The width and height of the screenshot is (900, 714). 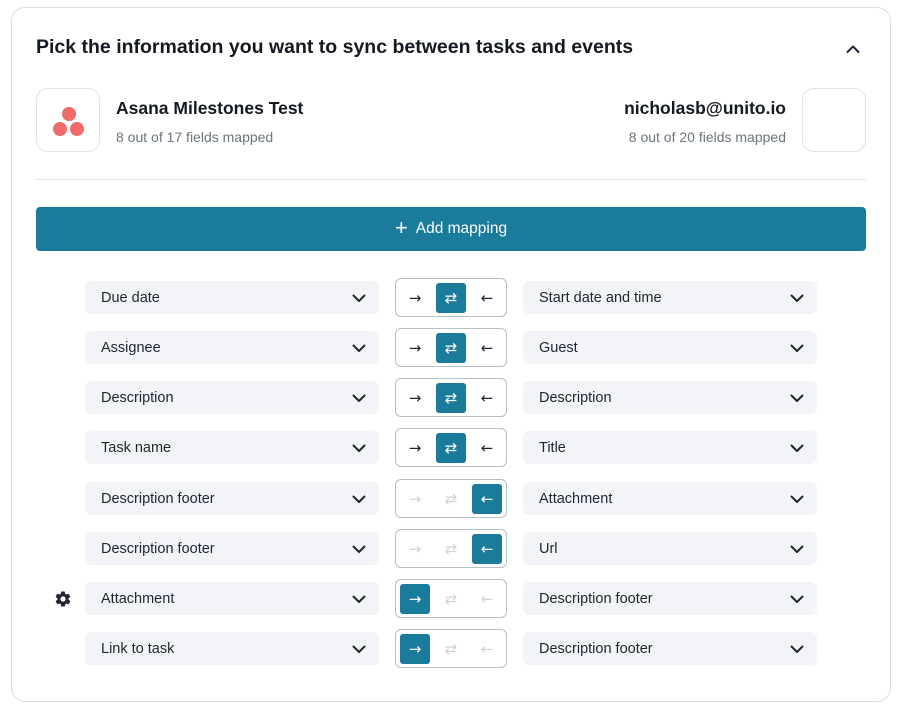 I want to click on field-label: Link to task, so click(x=138, y=648).